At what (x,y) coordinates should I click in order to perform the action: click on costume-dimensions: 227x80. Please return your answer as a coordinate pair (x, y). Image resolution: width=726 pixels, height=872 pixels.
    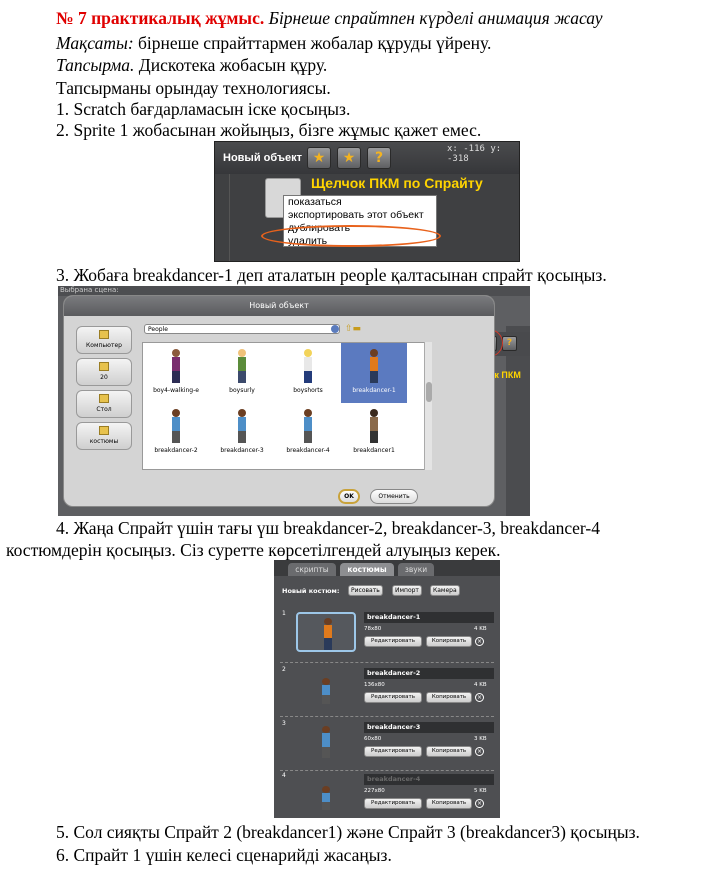
    Looking at the image, I should click on (374, 791).